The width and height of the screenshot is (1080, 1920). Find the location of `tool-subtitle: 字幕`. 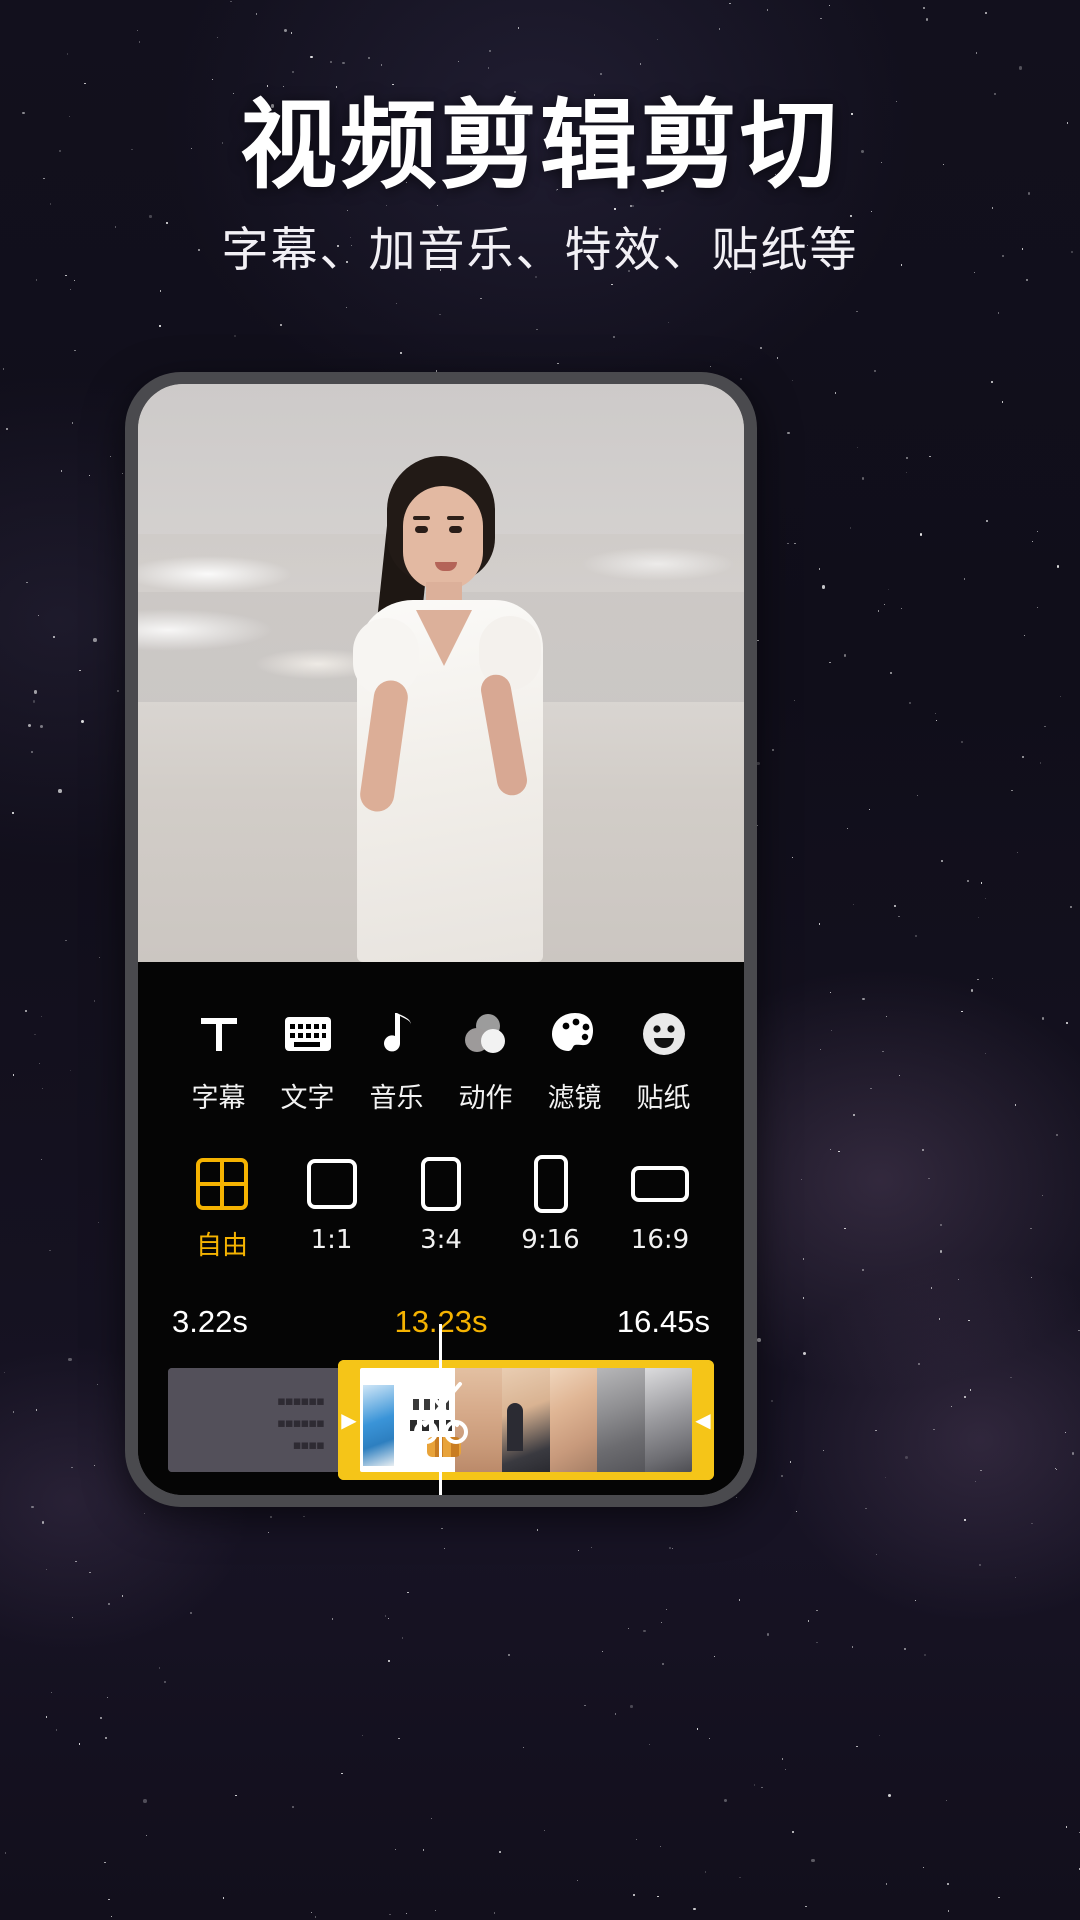

tool-subtitle: 字幕 is located at coordinates (218, 1060).